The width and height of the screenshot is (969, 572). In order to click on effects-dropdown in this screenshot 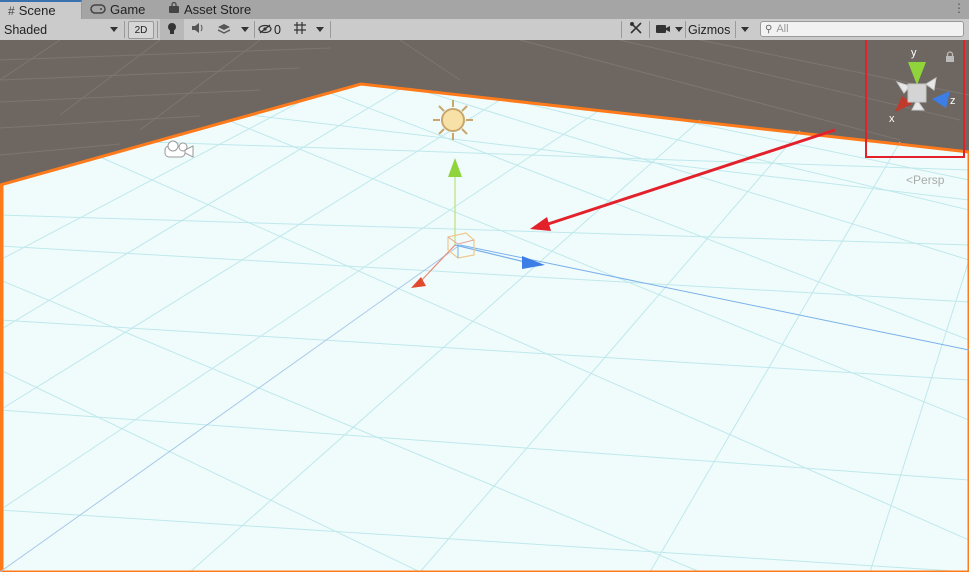, I will do `click(245, 29)`.